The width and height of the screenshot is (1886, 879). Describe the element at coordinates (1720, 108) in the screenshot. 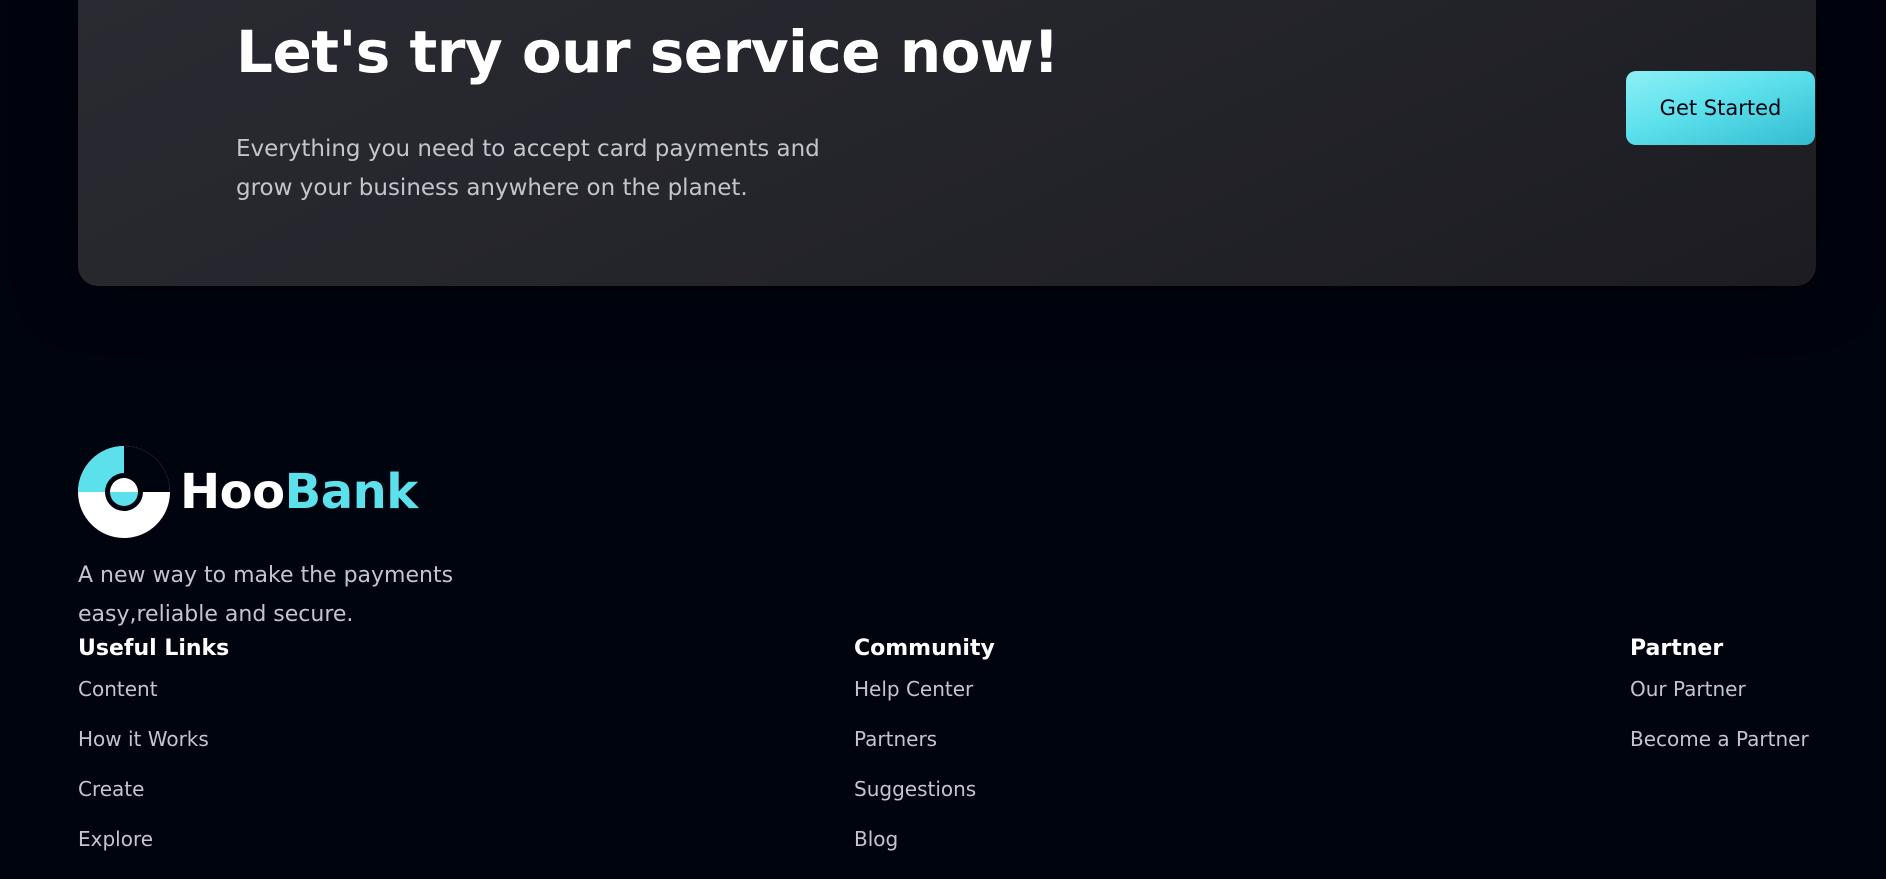

I see `get-started-button: Get Started` at that location.